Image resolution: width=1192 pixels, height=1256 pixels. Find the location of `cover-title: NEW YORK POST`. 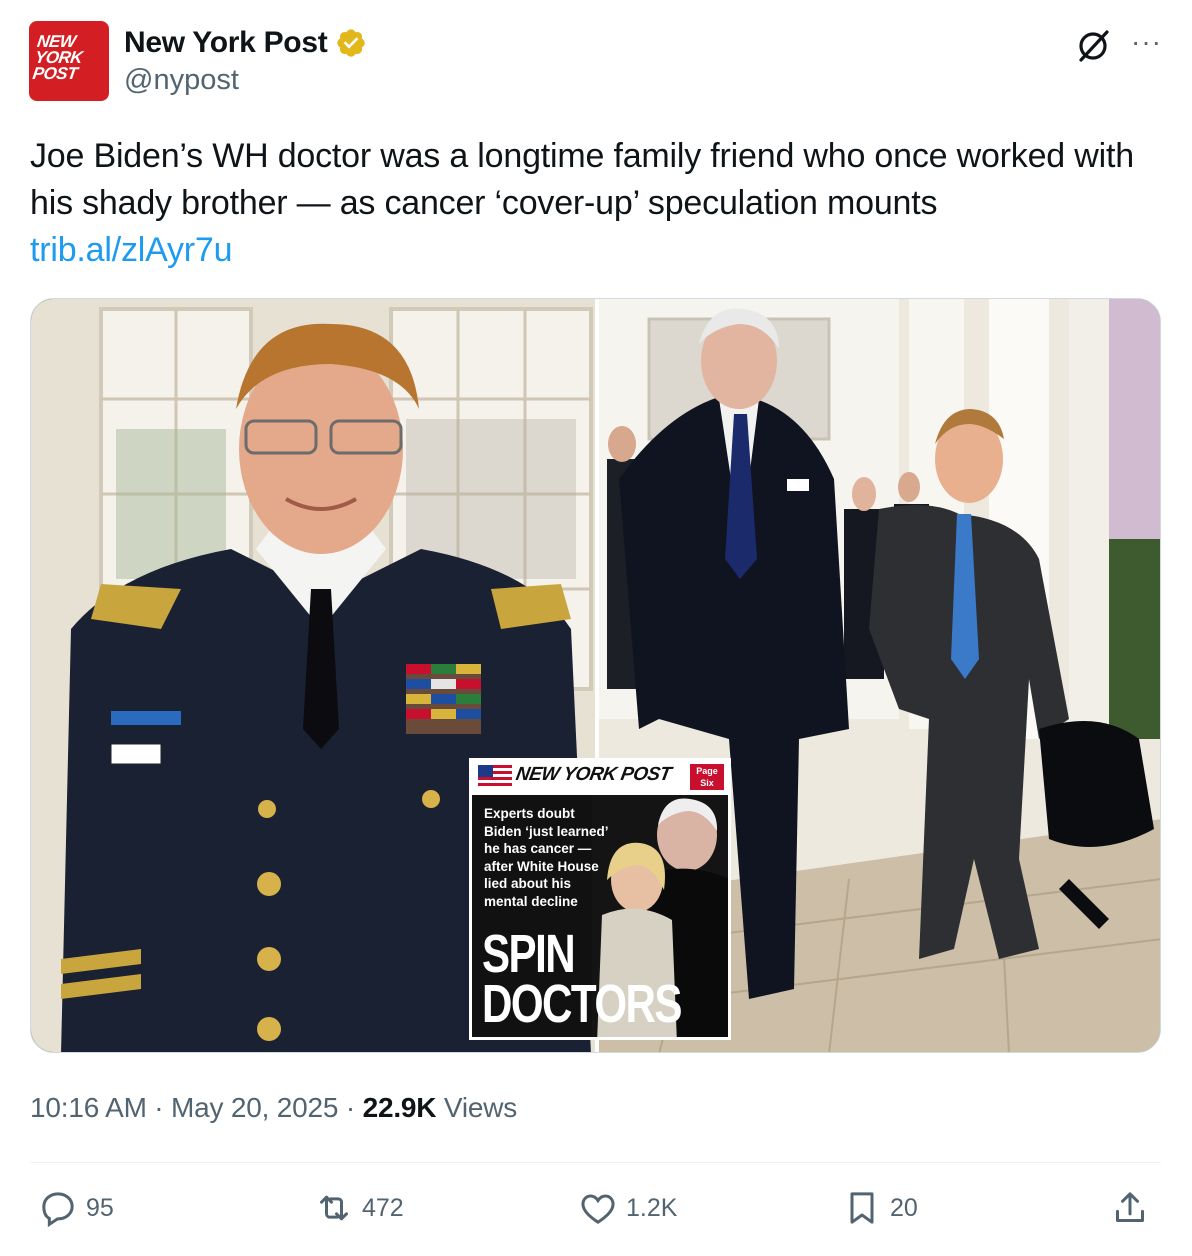

cover-title: NEW YORK POST is located at coordinates (593, 774).